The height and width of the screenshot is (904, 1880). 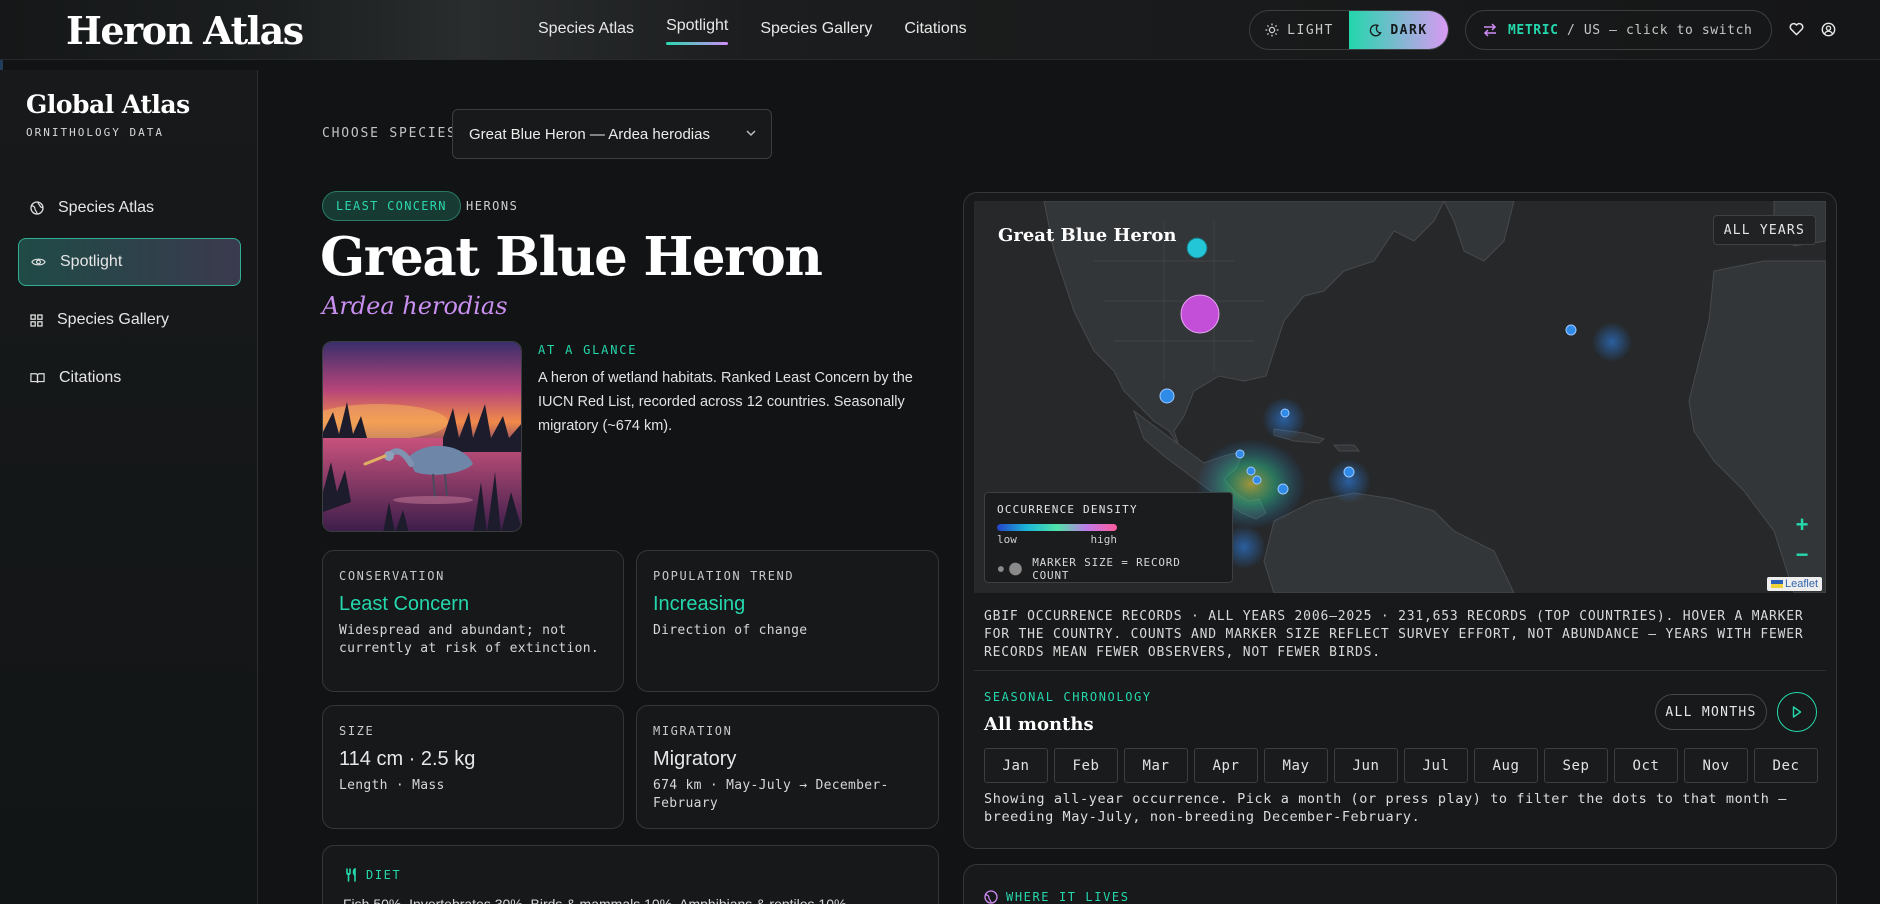 What do you see at coordinates (384, 875) in the screenshot?
I see `diet-label-text: DIET` at bounding box center [384, 875].